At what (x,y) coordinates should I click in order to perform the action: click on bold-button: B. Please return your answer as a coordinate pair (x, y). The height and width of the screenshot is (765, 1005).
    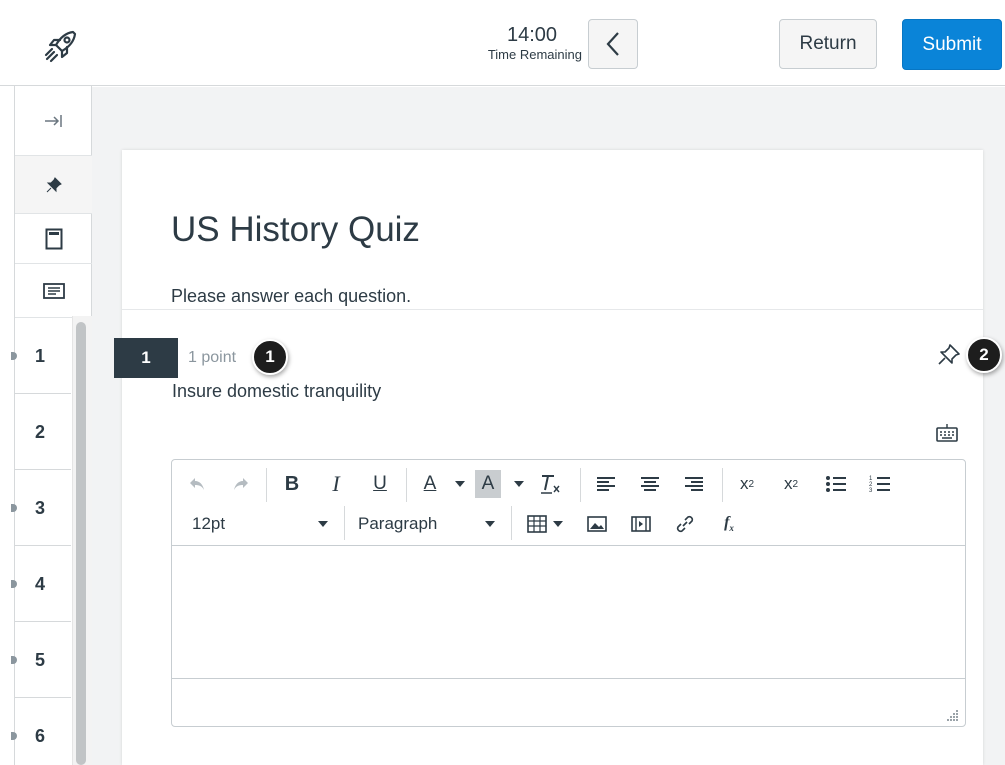
    Looking at the image, I should click on (292, 484).